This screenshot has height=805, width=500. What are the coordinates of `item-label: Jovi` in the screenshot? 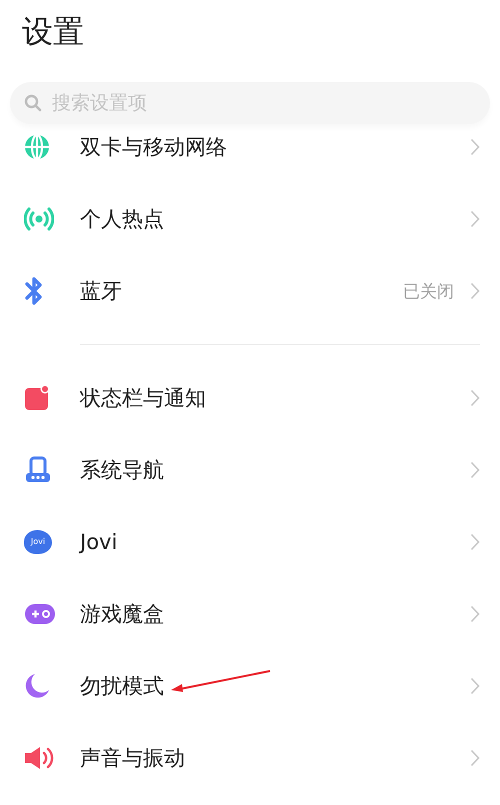 It's located at (99, 542).